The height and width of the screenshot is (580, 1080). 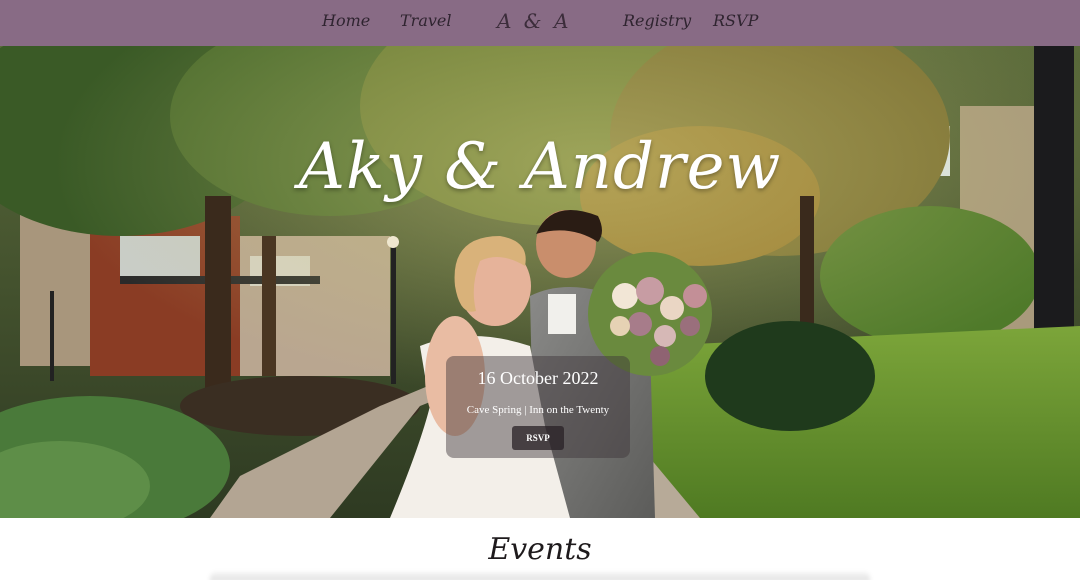 What do you see at coordinates (538, 410) in the screenshot?
I see `wedding-location: Cave Spring | Inn on the Twenty` at bounding box center [538, 410].